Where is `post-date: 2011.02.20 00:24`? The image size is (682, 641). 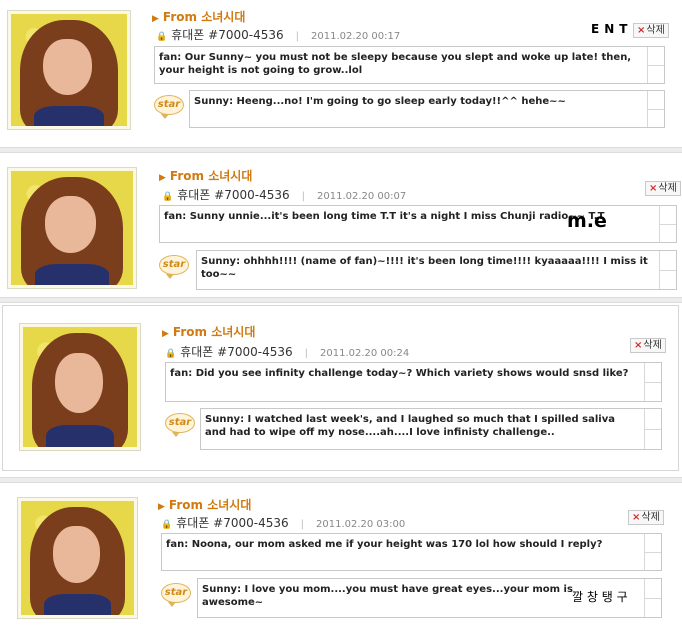
post-date: 2011.02.20 00:24 is located at coordinates (365, 353).